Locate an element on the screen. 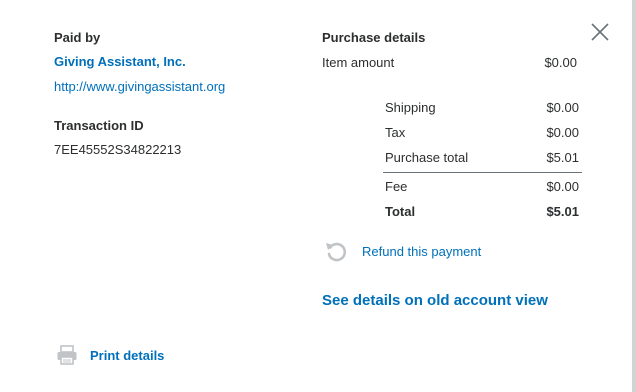  close-icon is located at coordinates (600, 32).